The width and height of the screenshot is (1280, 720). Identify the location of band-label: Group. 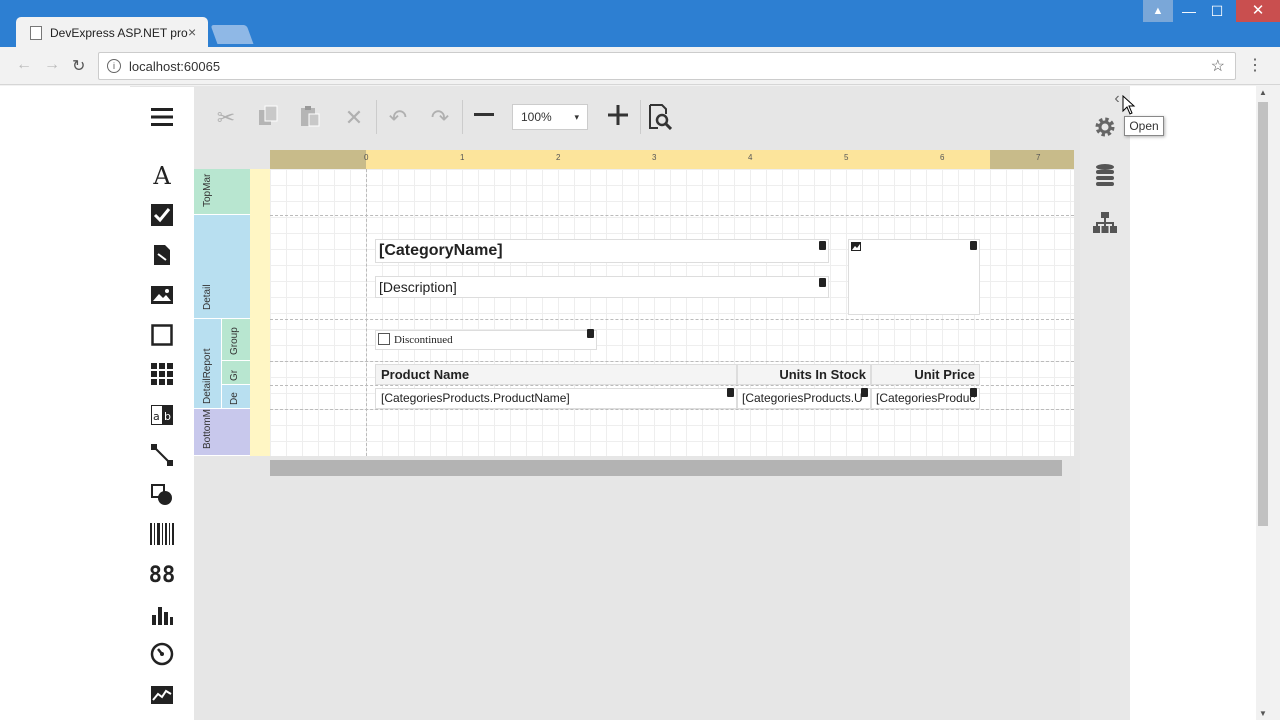
(234, 341).